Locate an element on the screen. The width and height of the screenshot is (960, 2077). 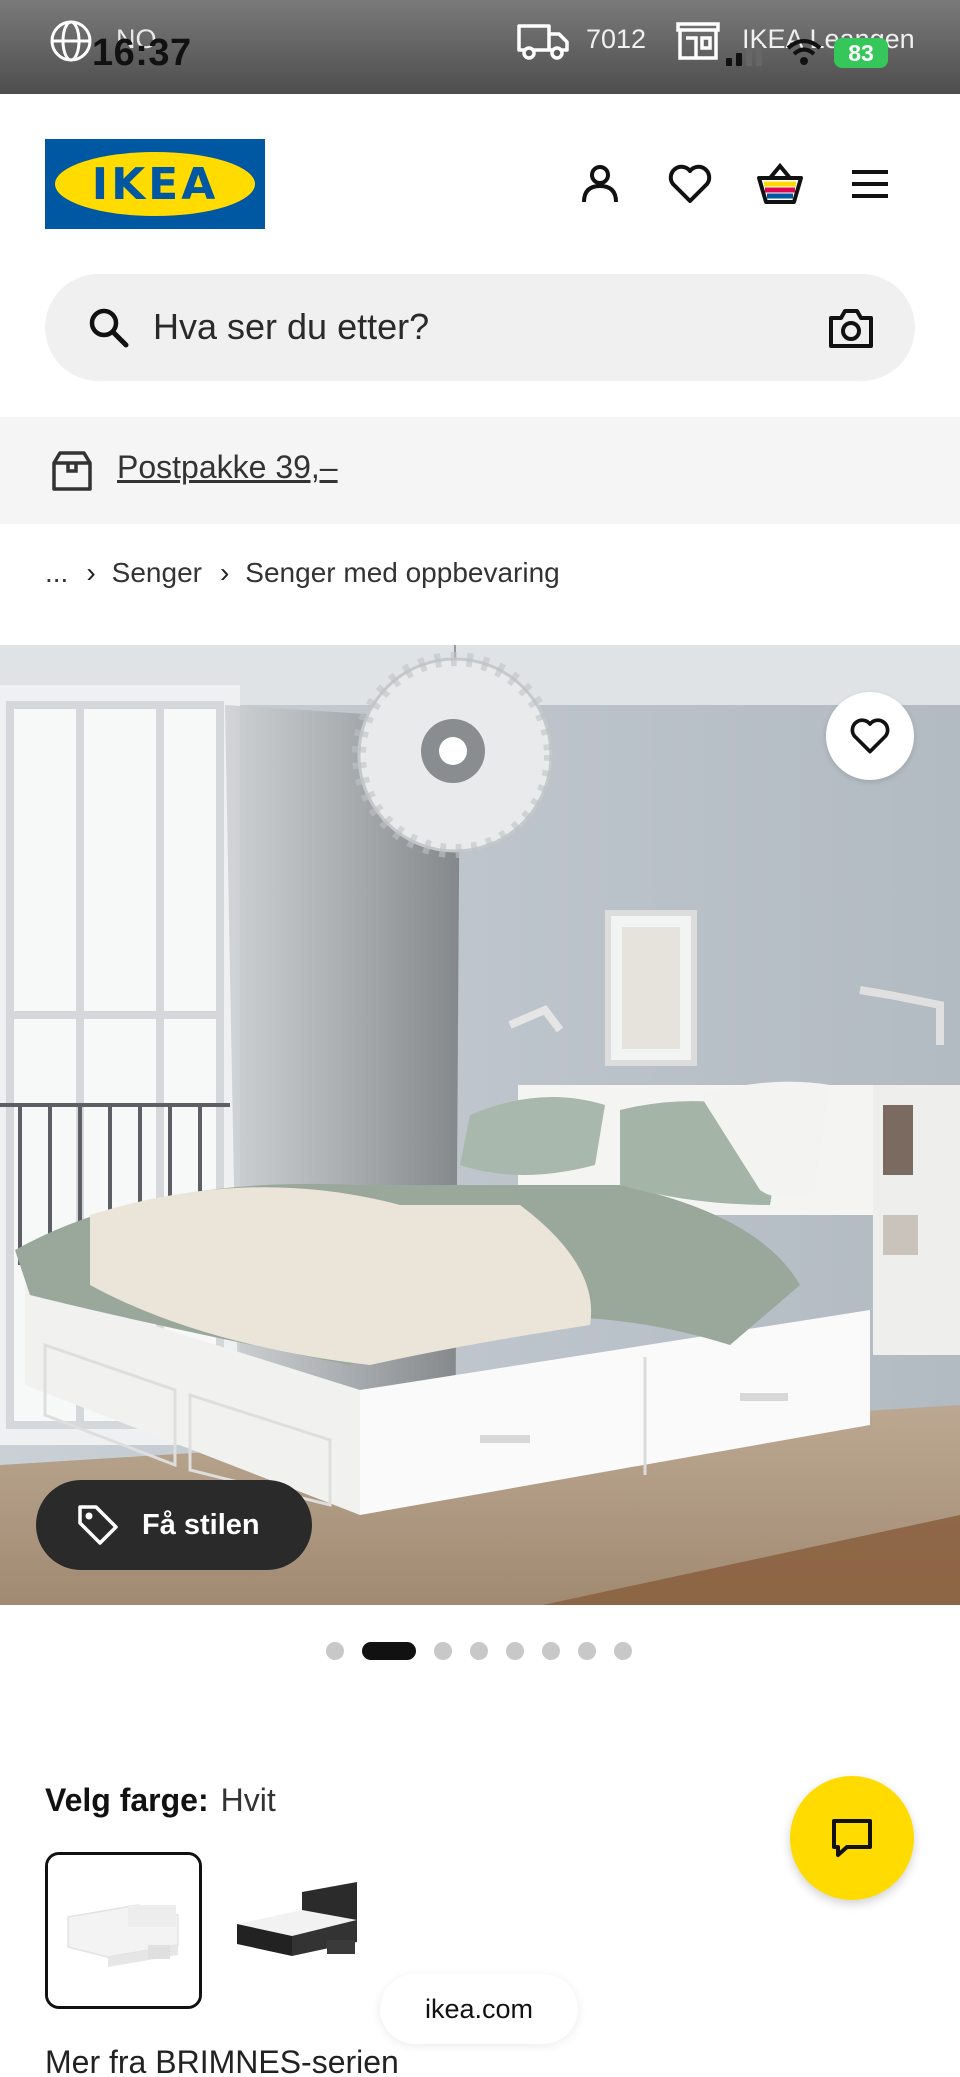
signal-icon is located at coordinates (744, 55).